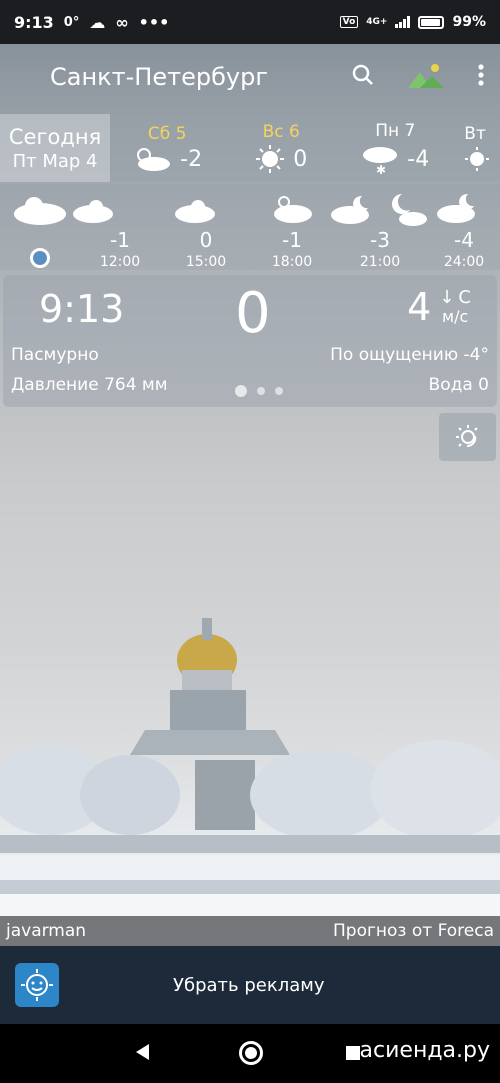 Image resolution: width=500 pixels, height=1083 pixels. What do you see at coordinates (409, 355) in the screenshot?
I see `feels-like: По ощущению -4°` at bounding box center [409, 355].